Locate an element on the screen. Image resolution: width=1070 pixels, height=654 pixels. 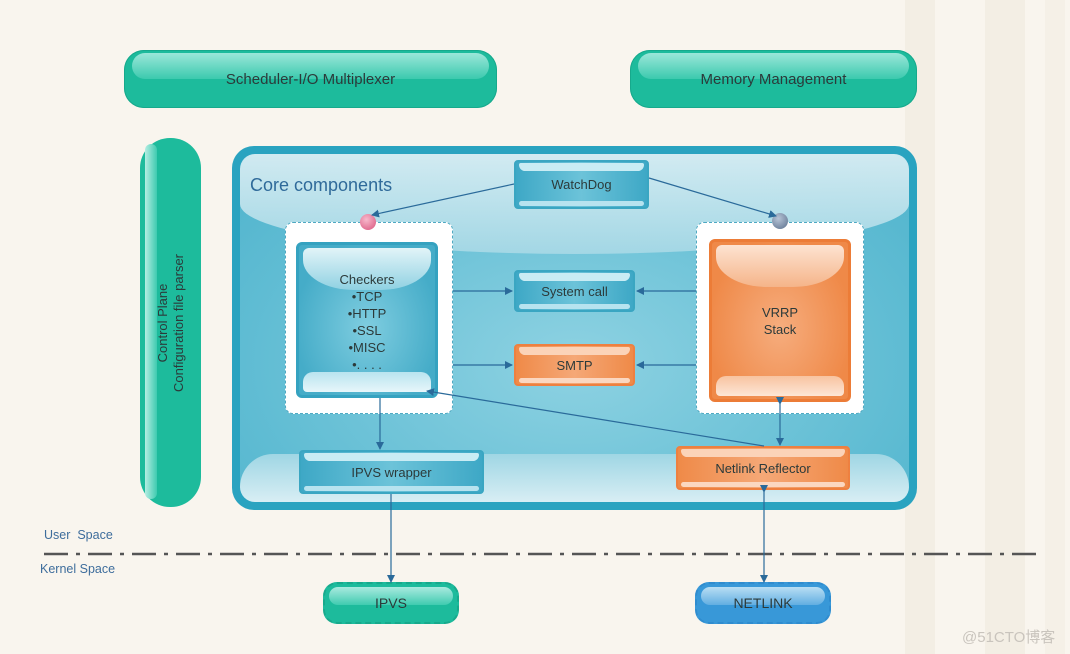
system-call-label: System call is located at coordinates (574, 291).